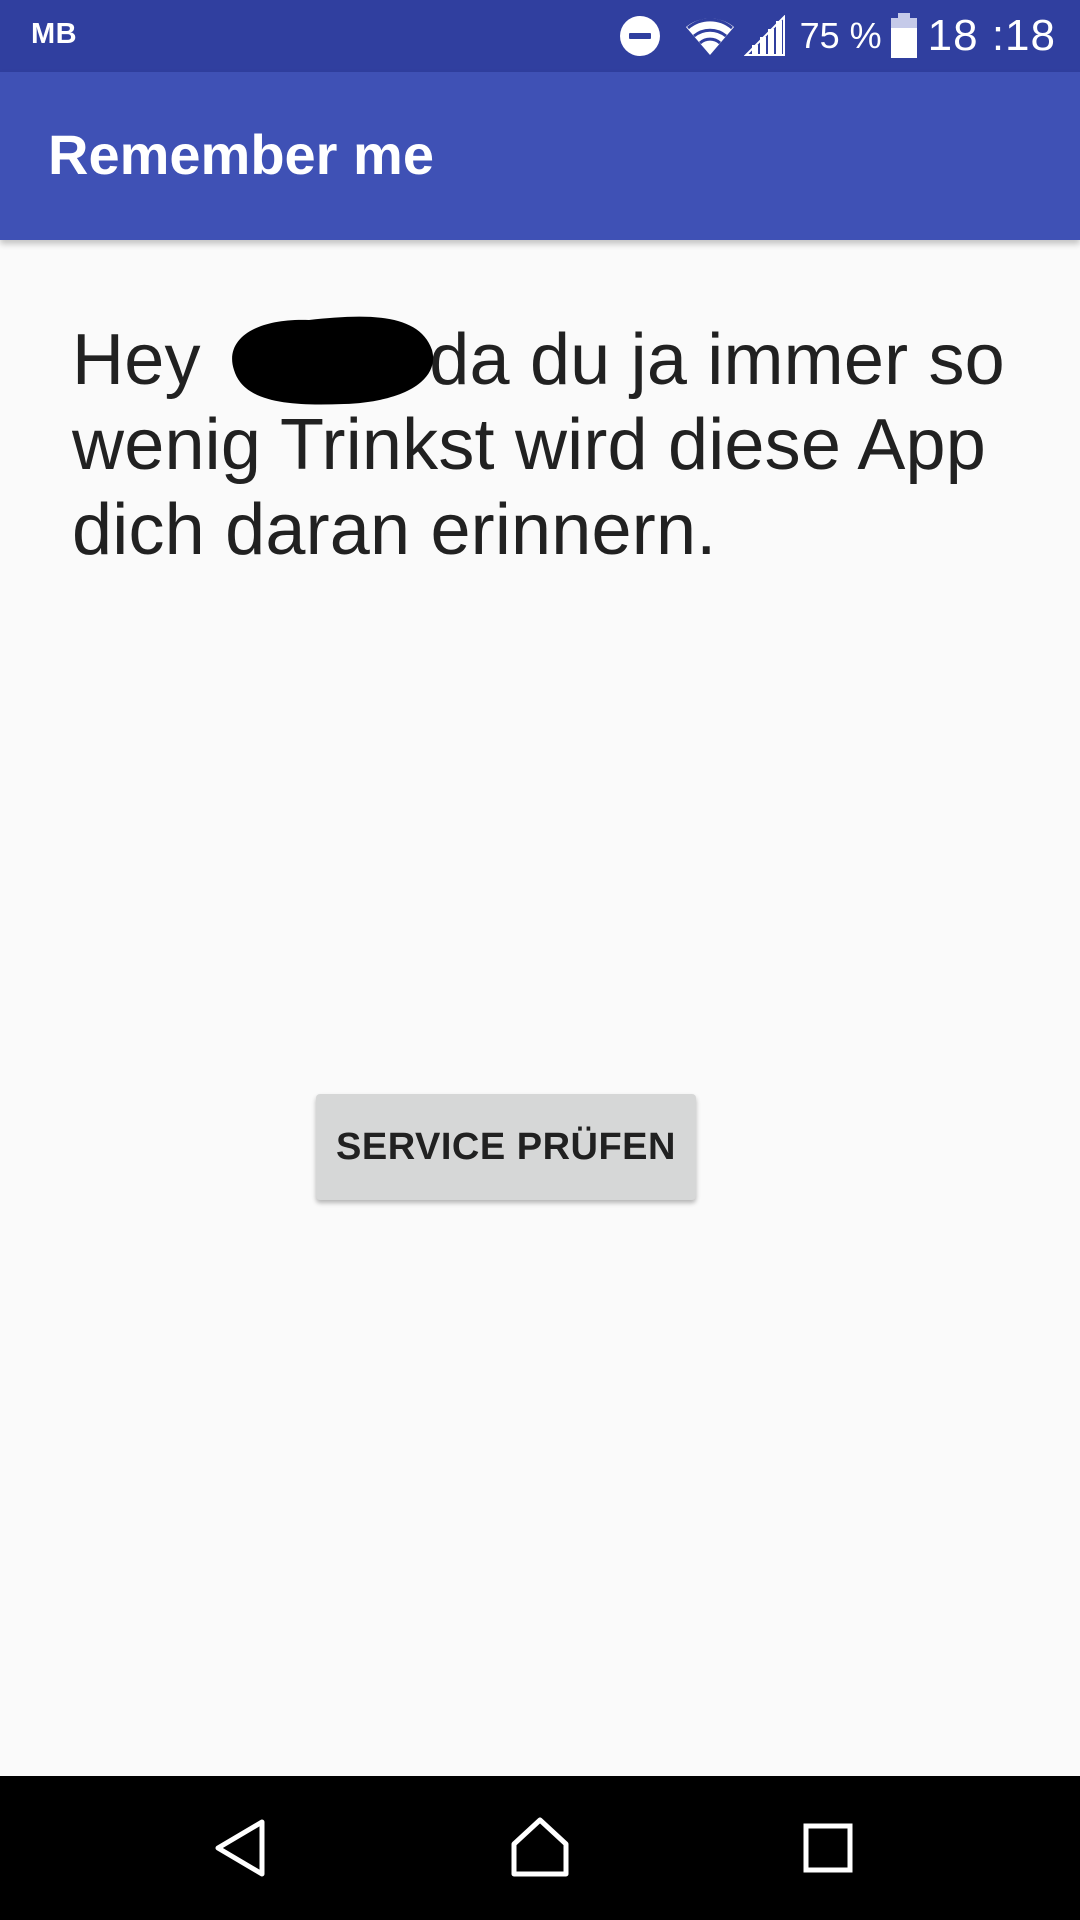 This screenshot has width=1080, height=1920. What do you see at coordinates (710, 36) in the screenshot?
I see `wifi-icon` at bounding box center [710, 36].